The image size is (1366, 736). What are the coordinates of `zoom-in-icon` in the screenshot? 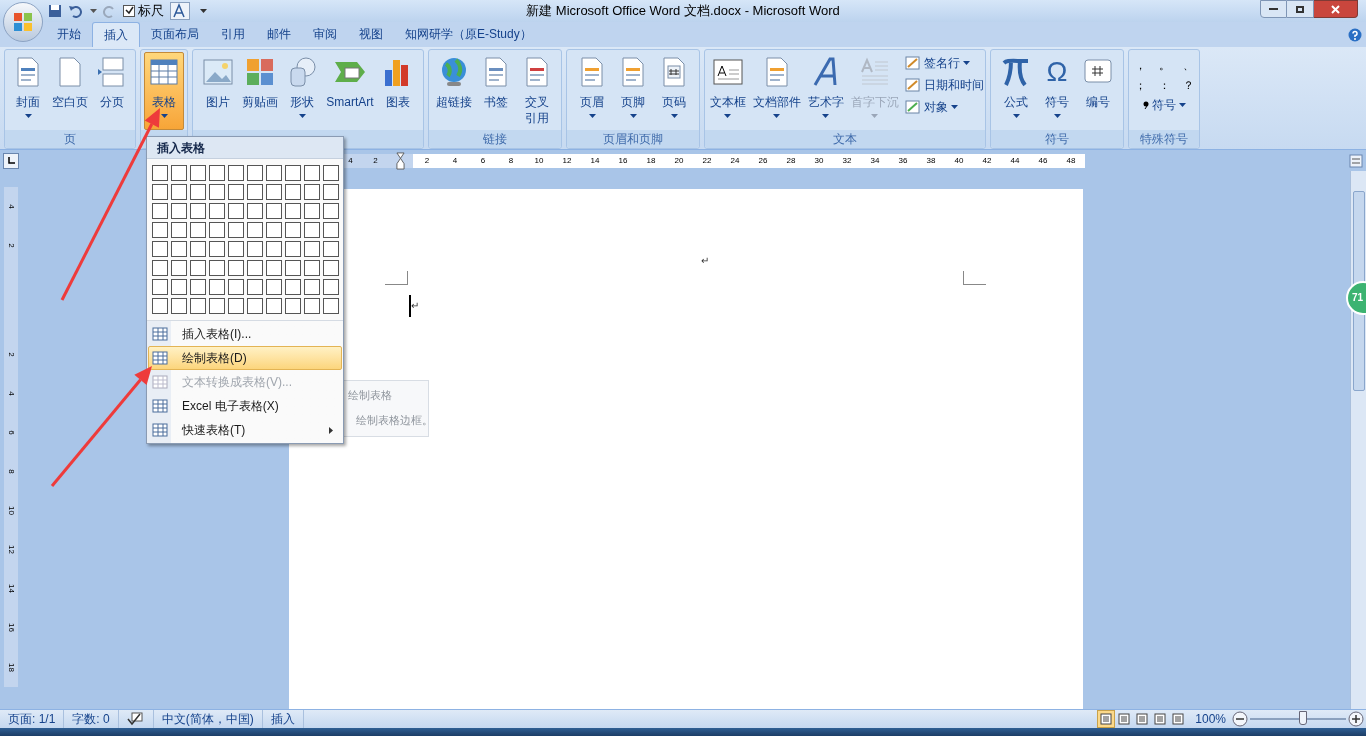 It's located at (1356, 718).